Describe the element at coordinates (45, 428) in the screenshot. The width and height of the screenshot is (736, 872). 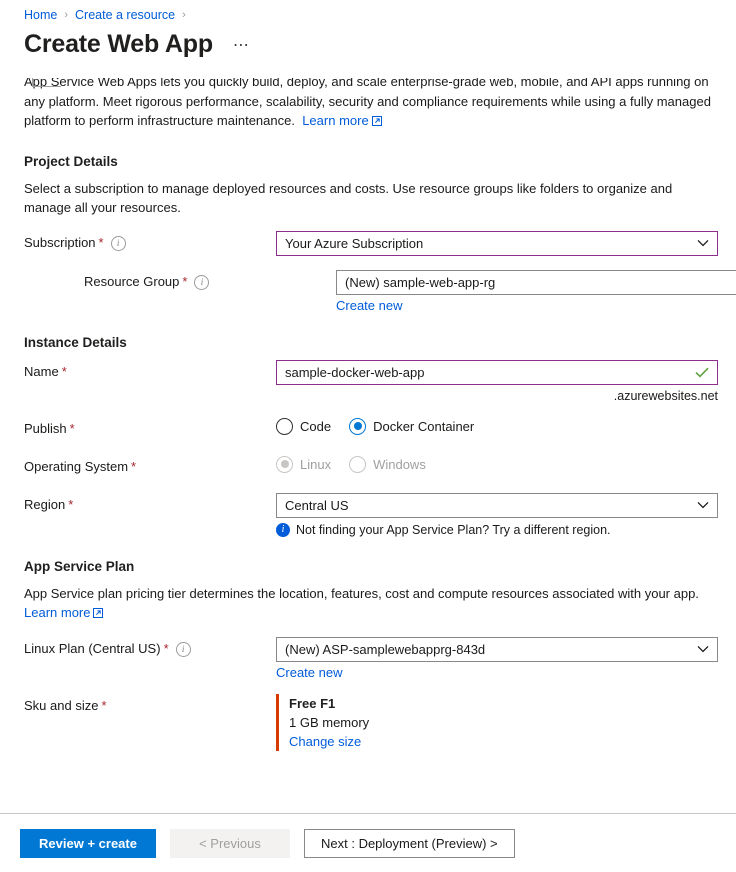
I see `label-publish-text: Publish` at that location.